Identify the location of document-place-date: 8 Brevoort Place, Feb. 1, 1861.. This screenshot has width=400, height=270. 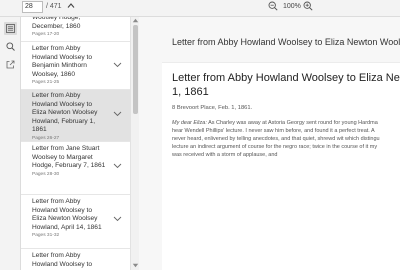
(212, 108).